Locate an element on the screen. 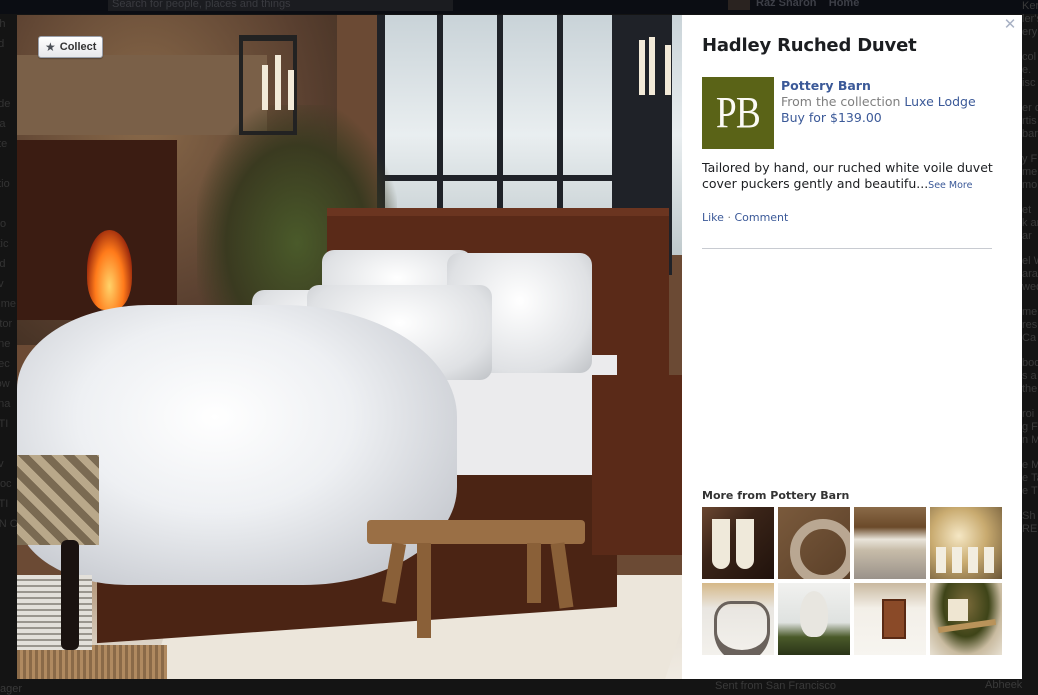 This screenshot has width=1038, height=695. photo-bench is located at coordinates (476, 532).